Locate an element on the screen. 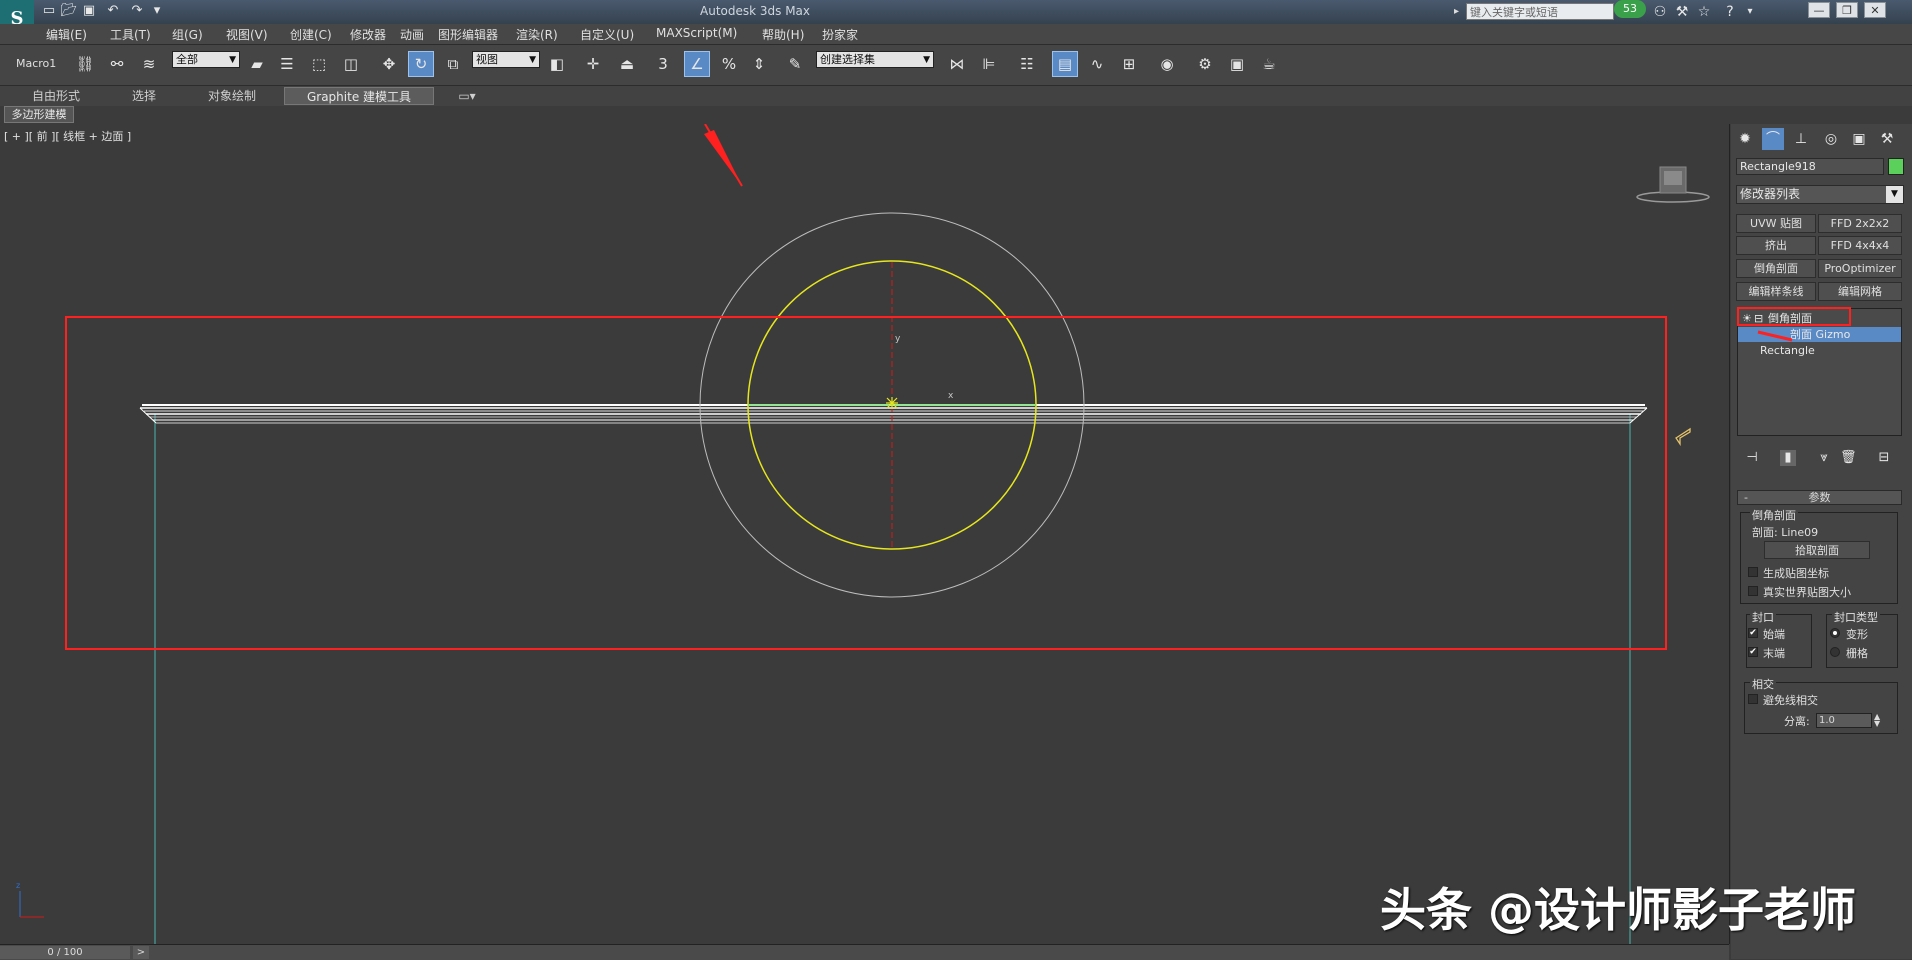 The width and height of the screenshot is (1912, 960). restore-button: ❐ is located at coordinates (1847, 10).